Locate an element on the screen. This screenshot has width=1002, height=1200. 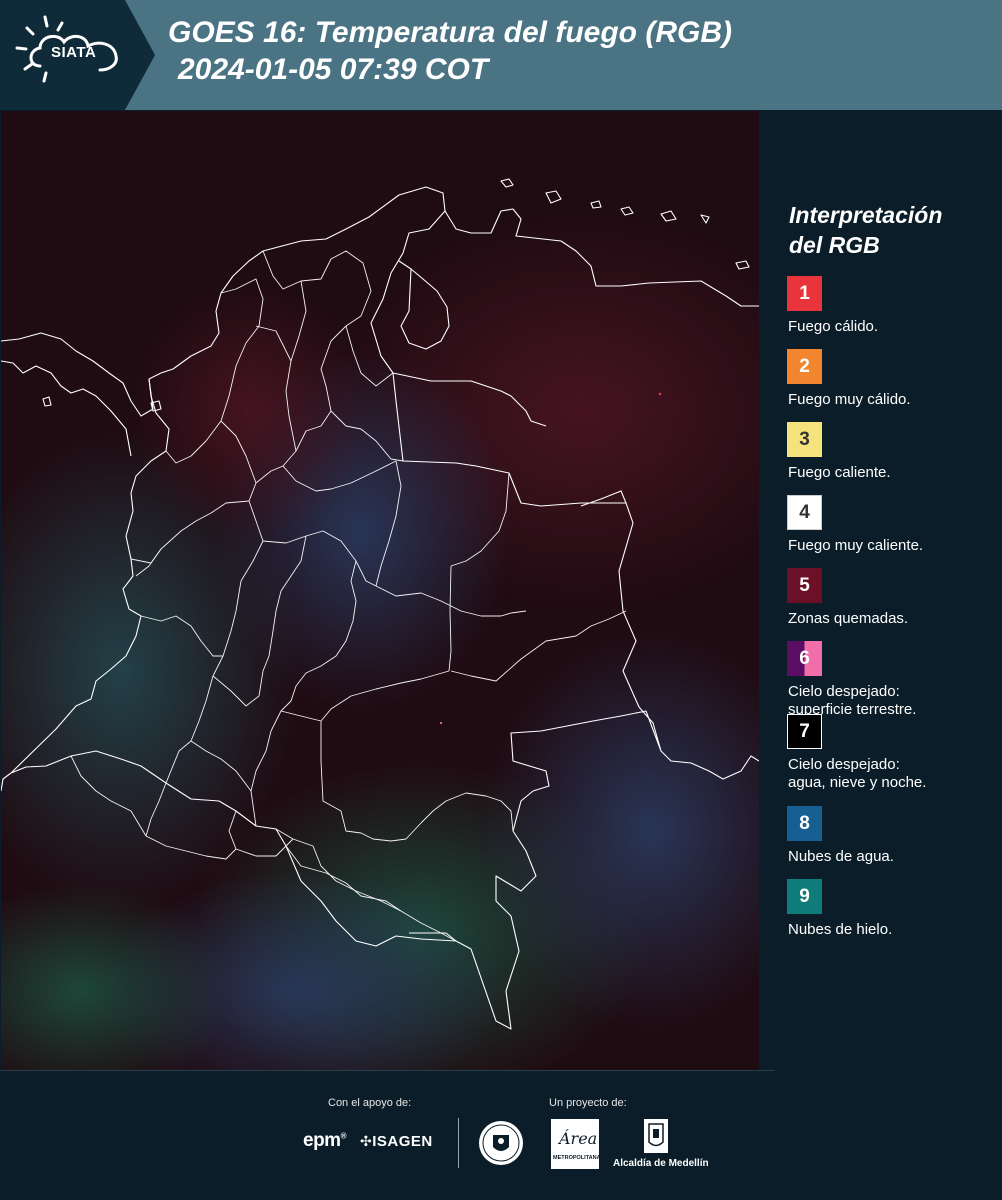
title-timestamp: 2024-01-05 07:39 COT is located at coordinates (333, 69).